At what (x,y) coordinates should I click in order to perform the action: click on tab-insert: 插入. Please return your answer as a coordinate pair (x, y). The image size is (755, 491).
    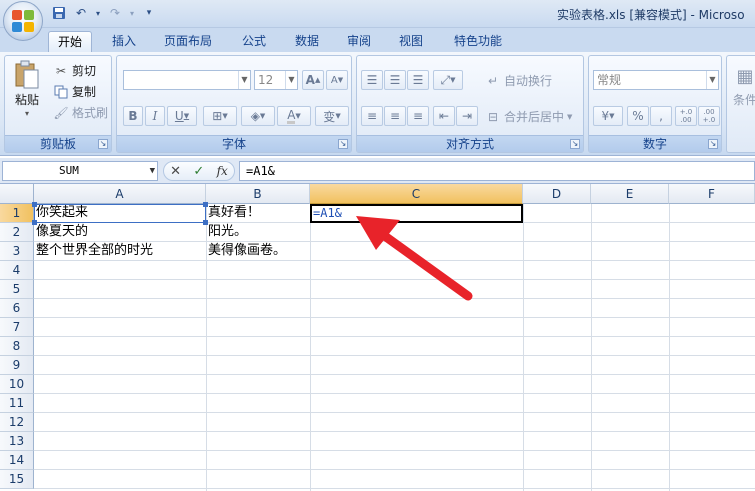
    Looking at the image, I should click on (124, 41).